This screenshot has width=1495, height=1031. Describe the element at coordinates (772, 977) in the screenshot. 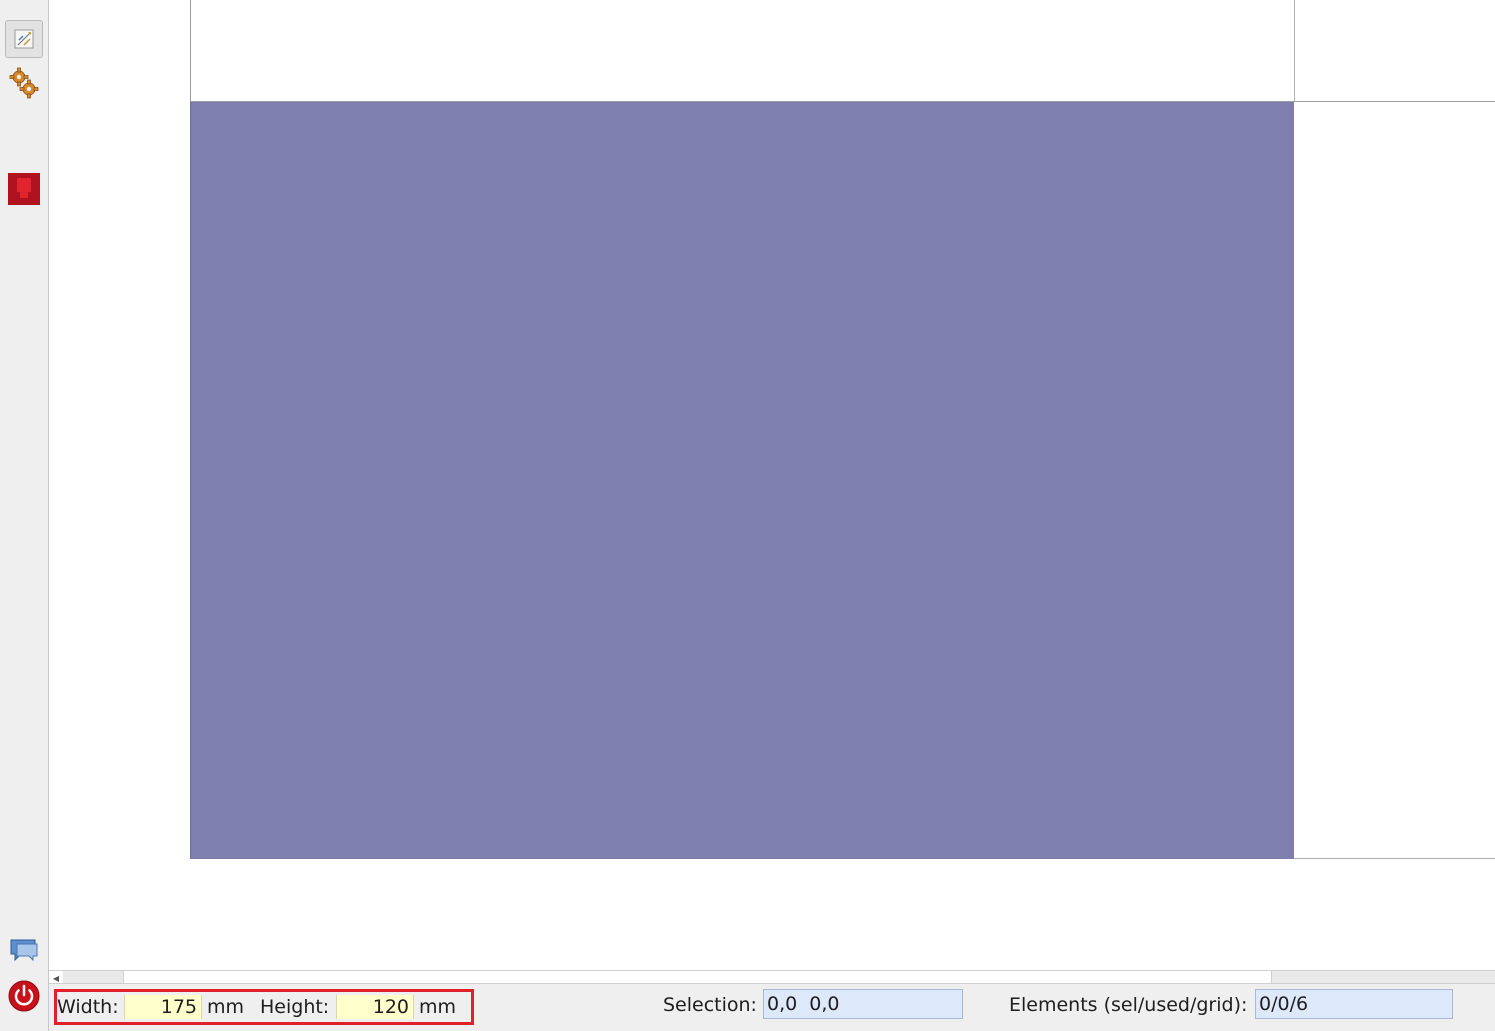

I see `horizontal-scrollbar: ◀` at that location.